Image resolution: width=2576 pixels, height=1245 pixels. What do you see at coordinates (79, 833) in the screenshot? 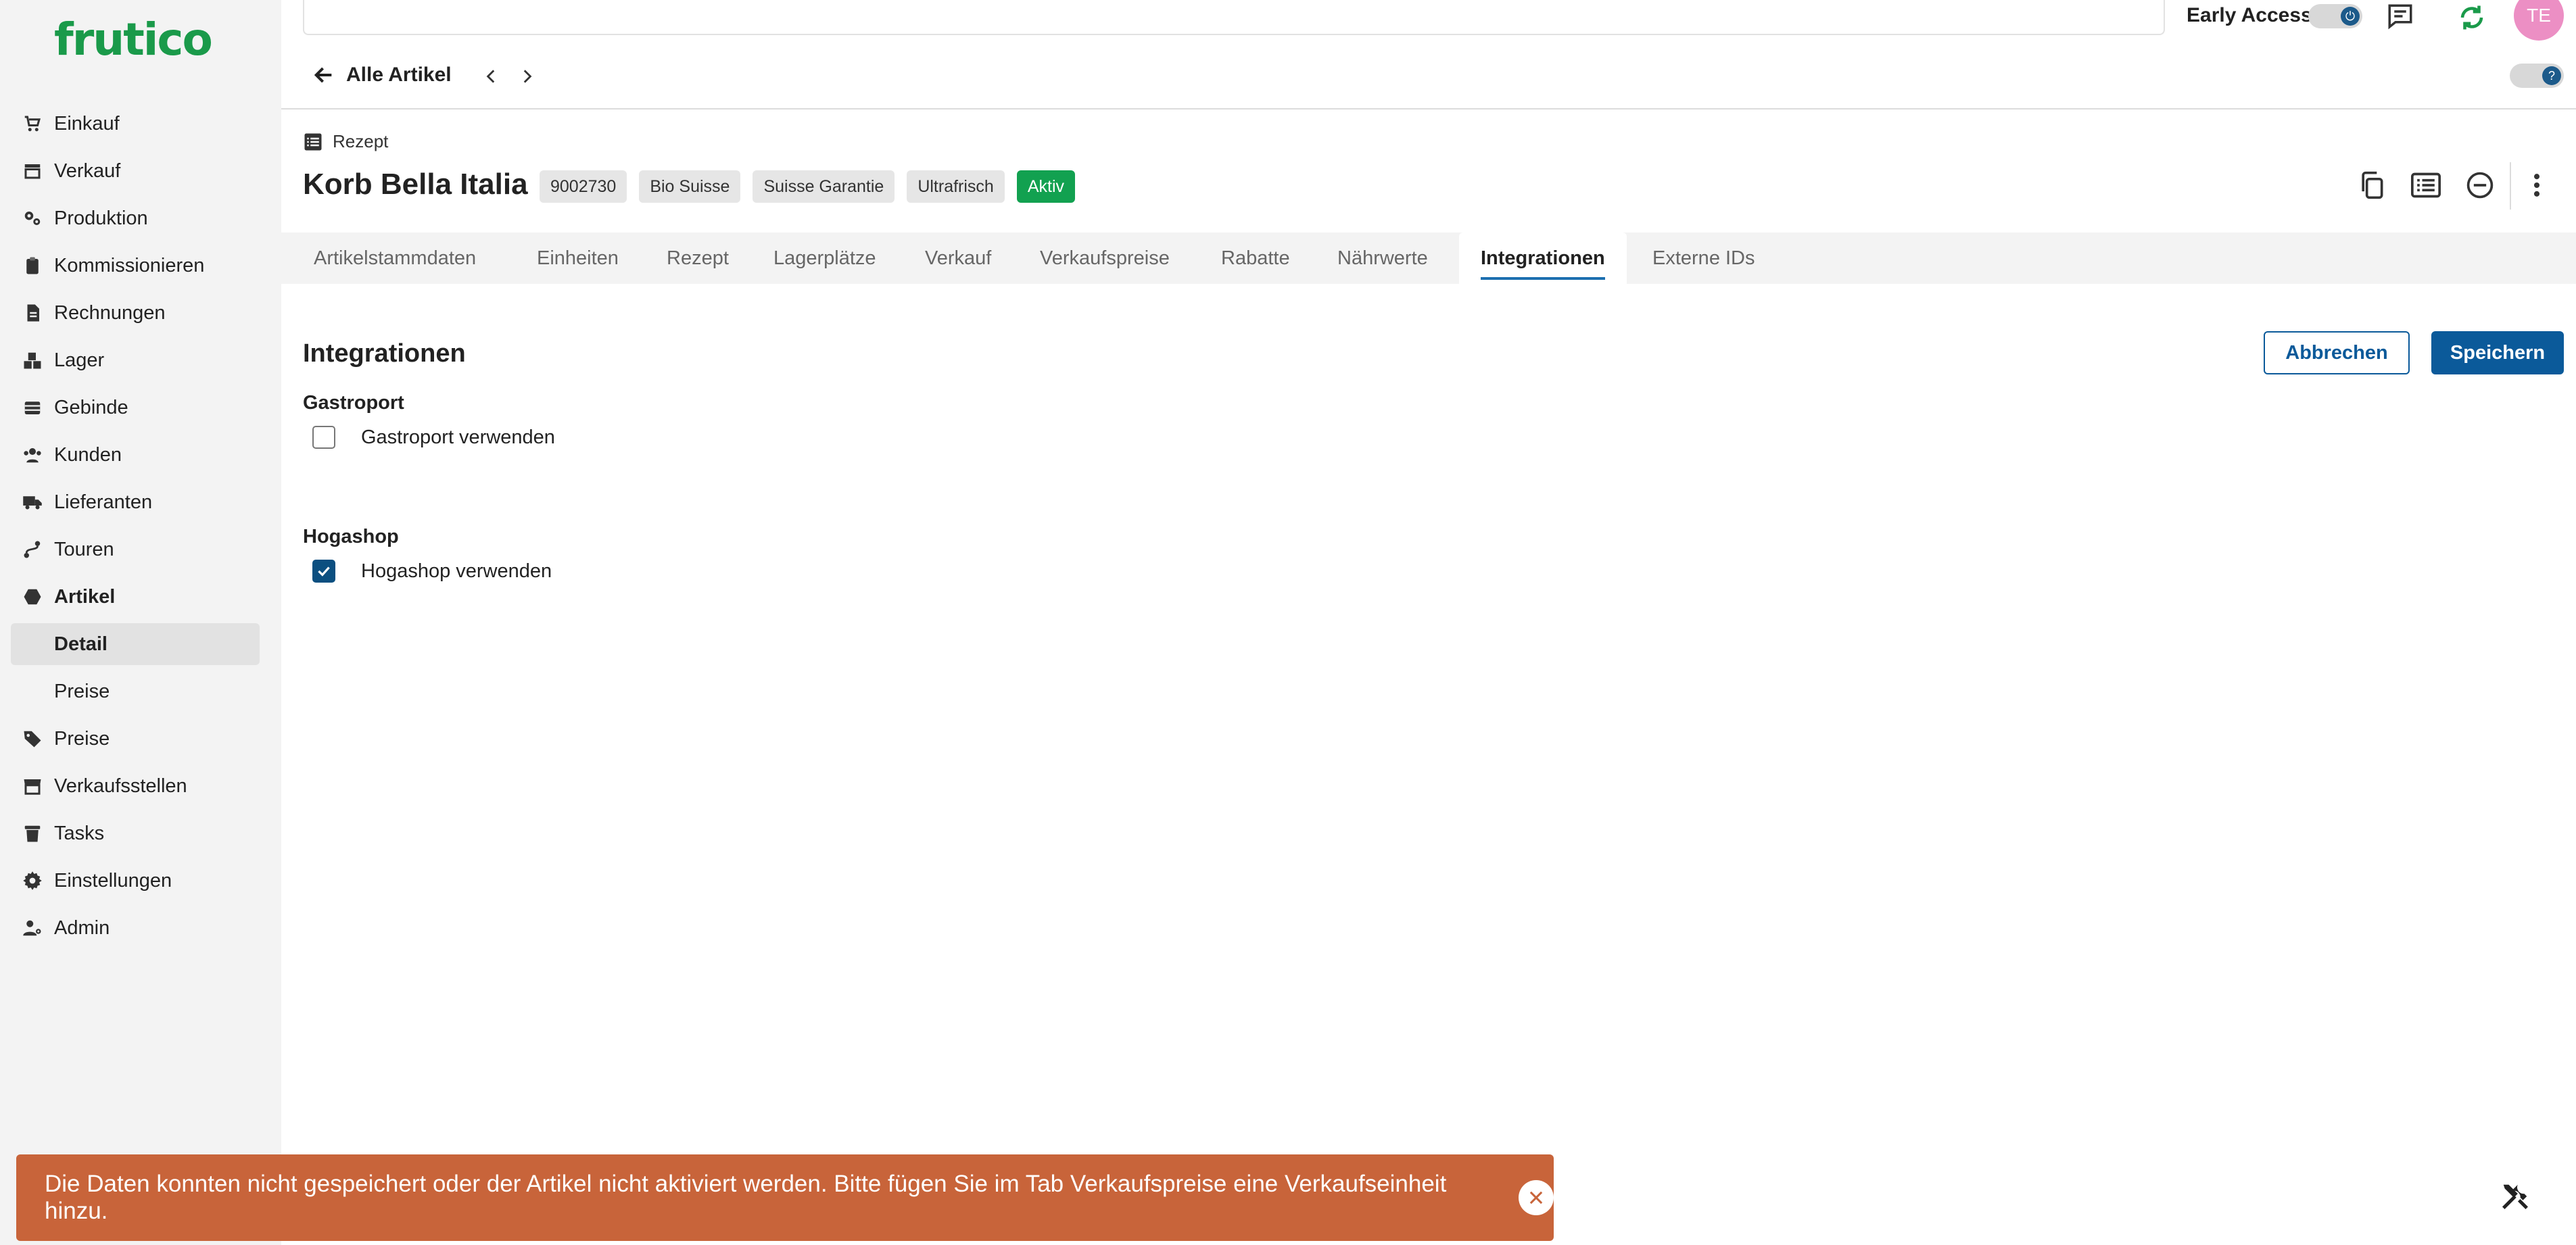
I see `sidebar-item-label: Tasks` at bounding box center [79, 833].